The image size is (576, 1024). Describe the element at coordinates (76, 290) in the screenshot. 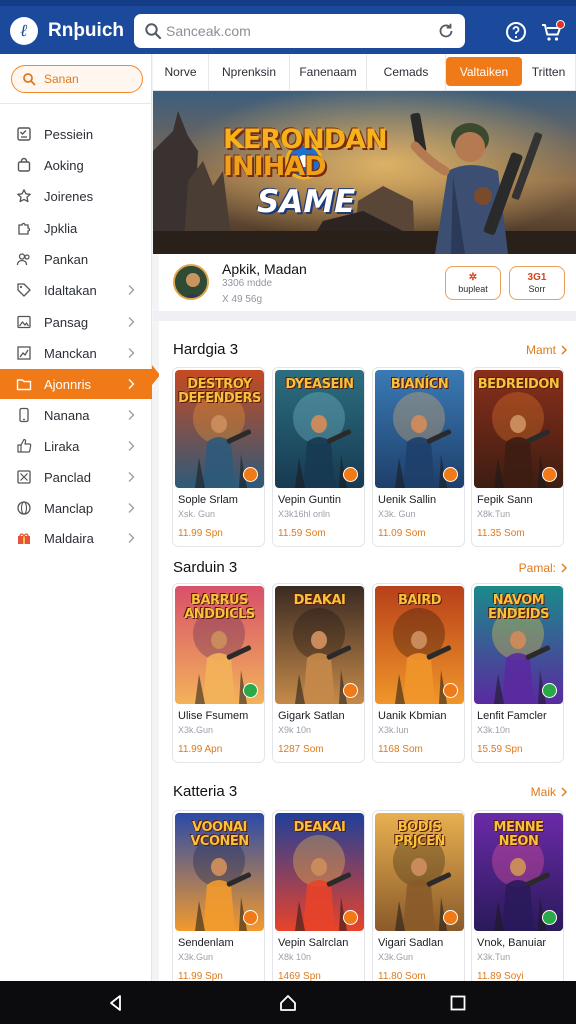

I see `sidebar-item: Idaltakan` at that location.